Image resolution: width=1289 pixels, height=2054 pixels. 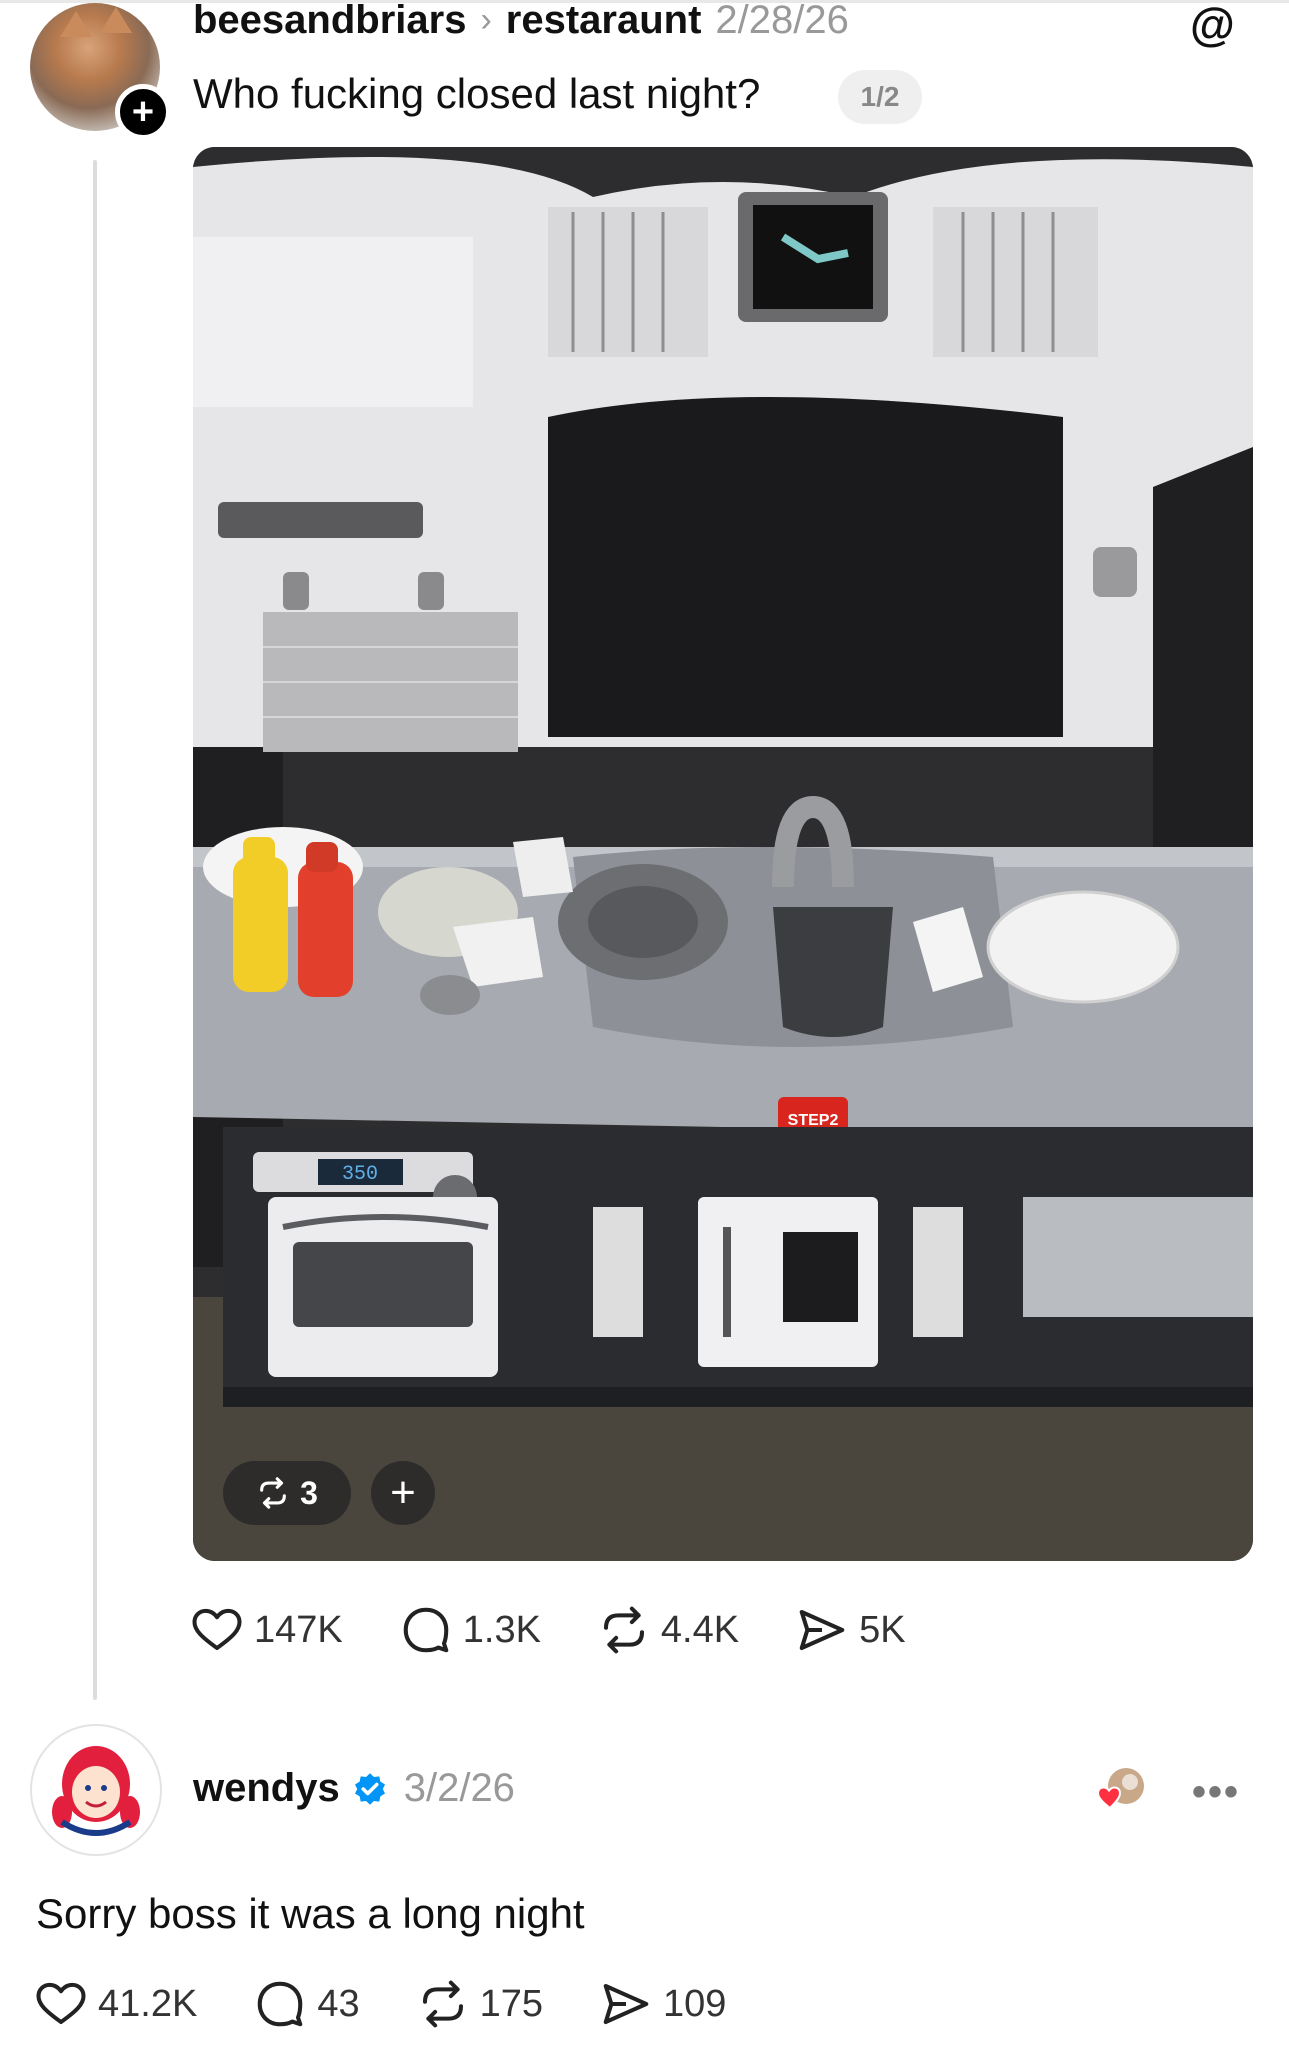 What do you see at coordinates (604, 21) in the screenshot?
I see `community-name: restaraunt` at bounding box center [604, 21].